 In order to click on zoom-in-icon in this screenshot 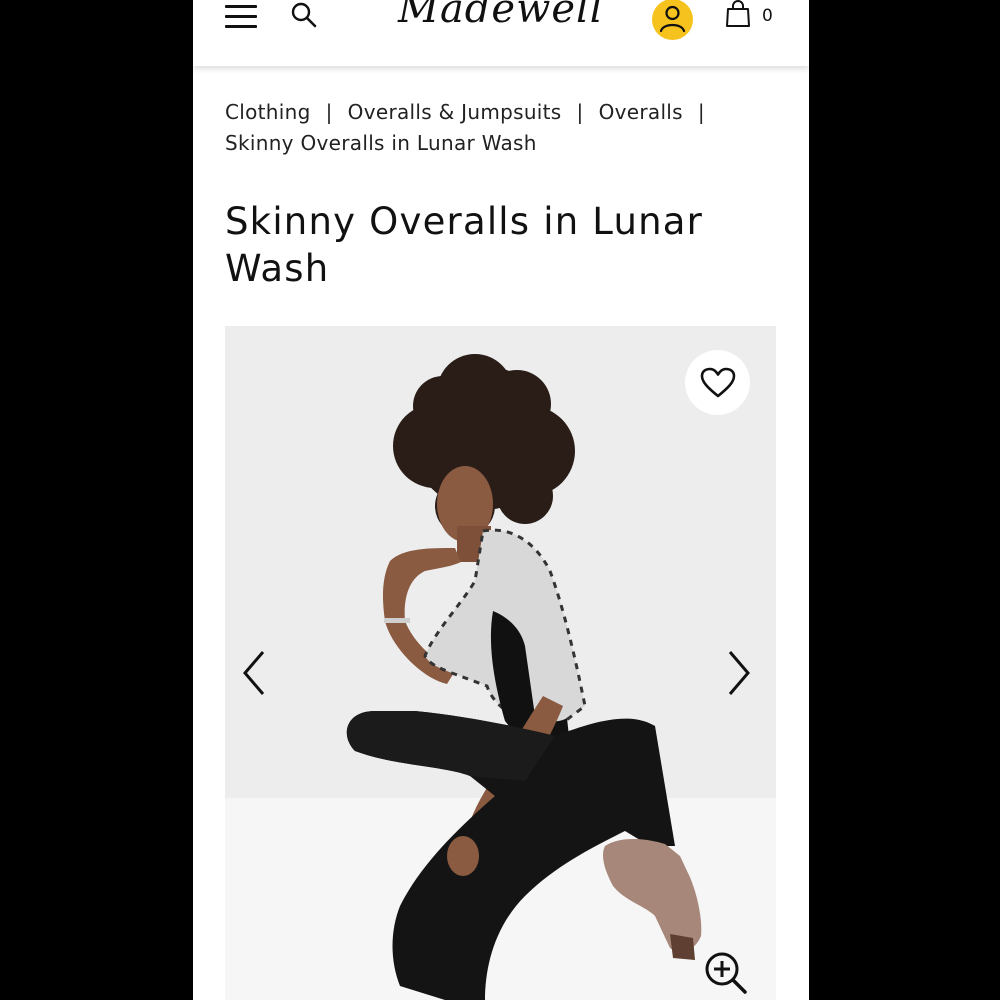, I will do `click(726, 973)`.